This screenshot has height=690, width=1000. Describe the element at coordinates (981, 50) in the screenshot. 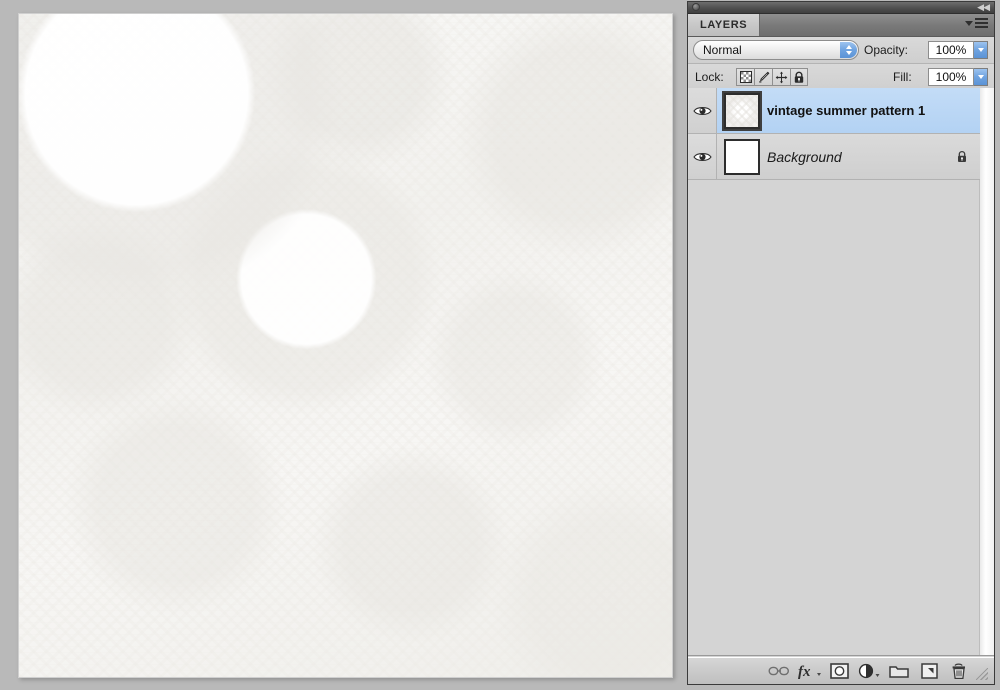

I see `opacity-dropdown-icon` at that location.